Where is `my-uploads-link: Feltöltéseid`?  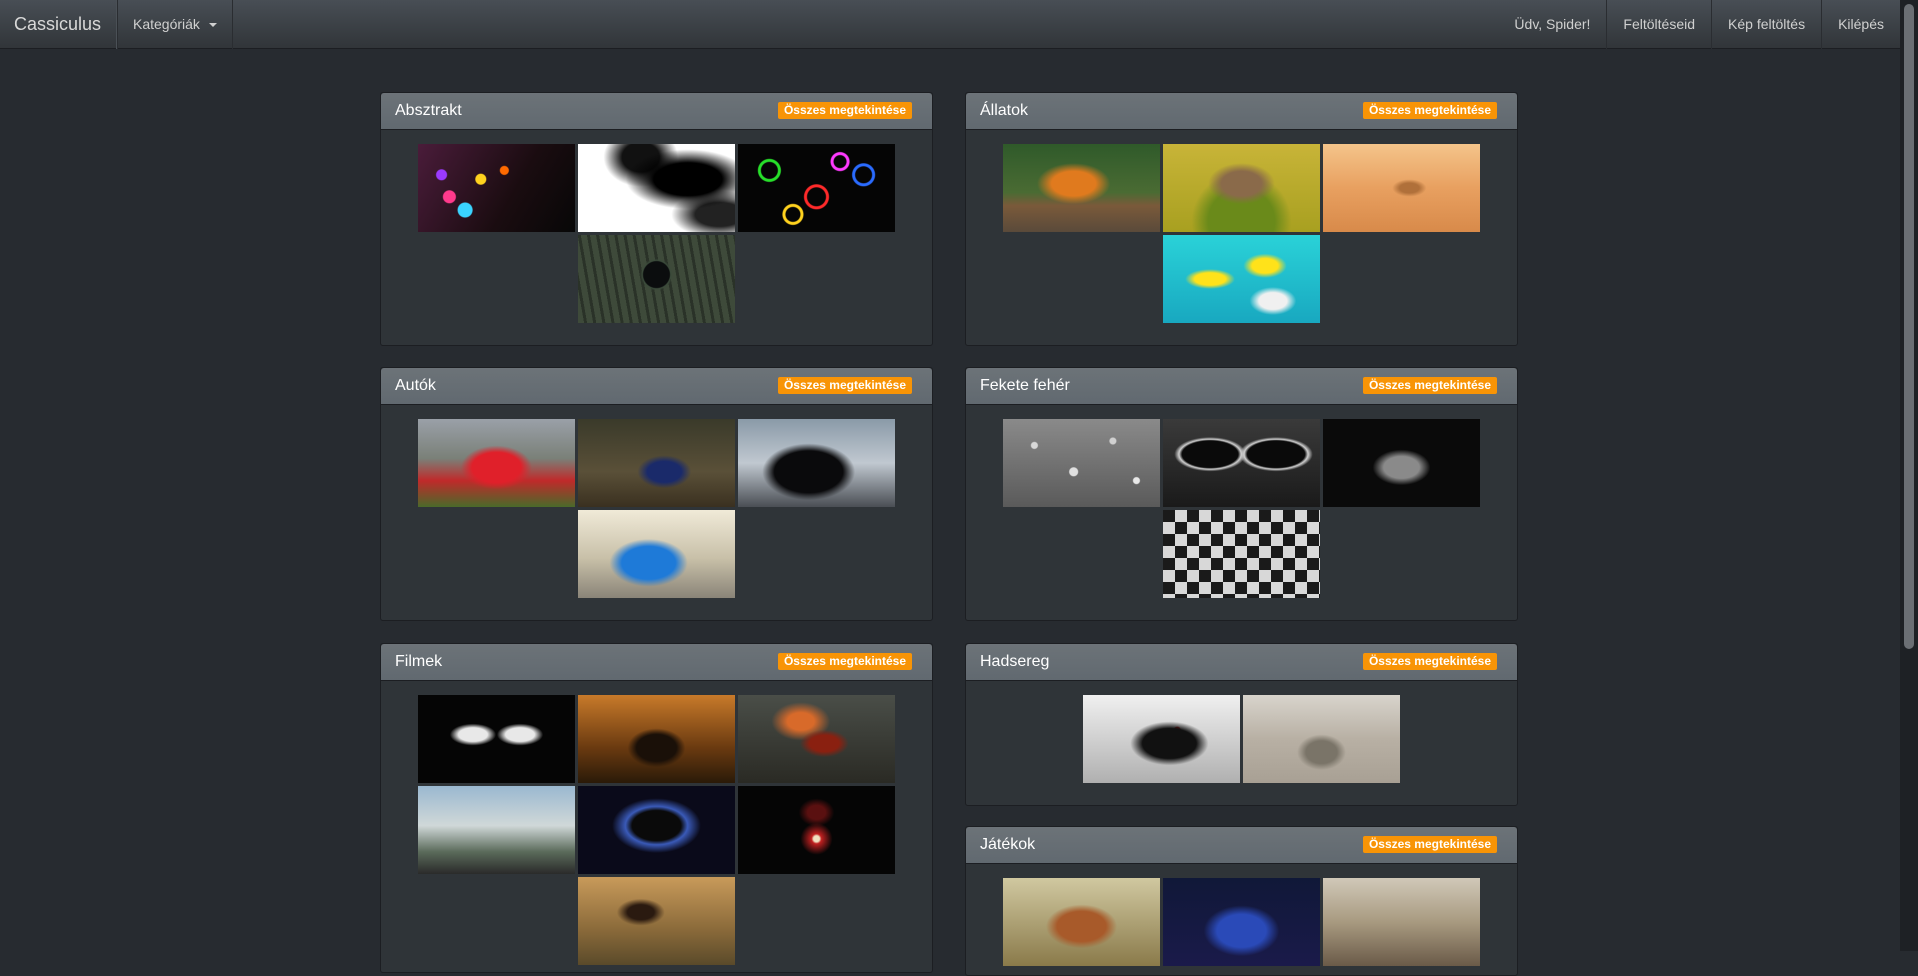 my-uploads-link: Feltöltéseid is located at coordinates (1658, 24).